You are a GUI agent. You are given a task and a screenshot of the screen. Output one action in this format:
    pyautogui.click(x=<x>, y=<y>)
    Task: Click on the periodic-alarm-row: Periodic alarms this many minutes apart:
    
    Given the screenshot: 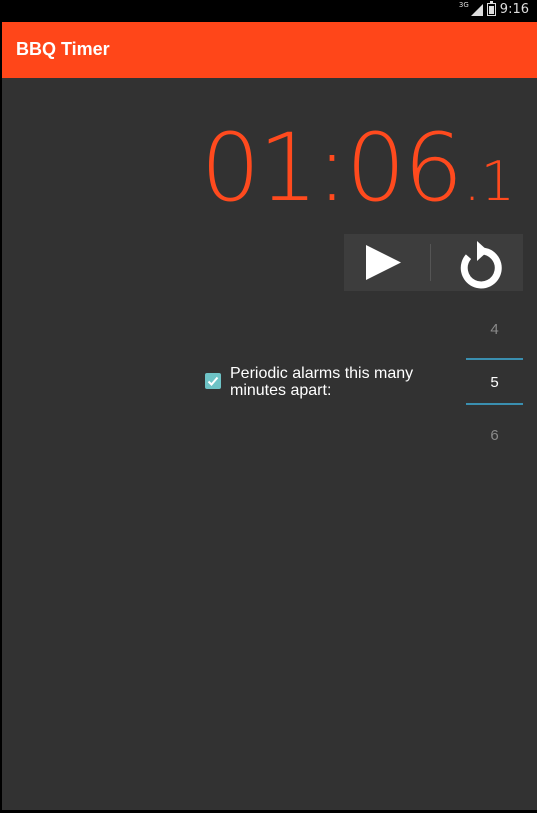 What is the action you would take?
    pyautogui.click(x=322, y=382)
    